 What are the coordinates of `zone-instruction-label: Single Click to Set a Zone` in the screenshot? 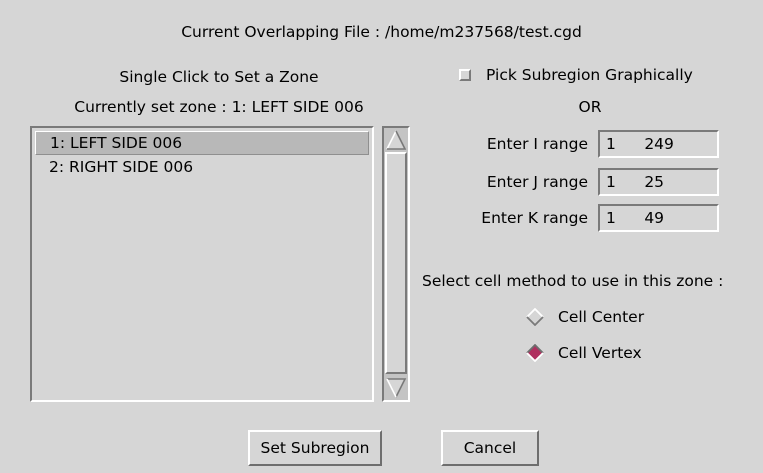 It's located at (219, 77).